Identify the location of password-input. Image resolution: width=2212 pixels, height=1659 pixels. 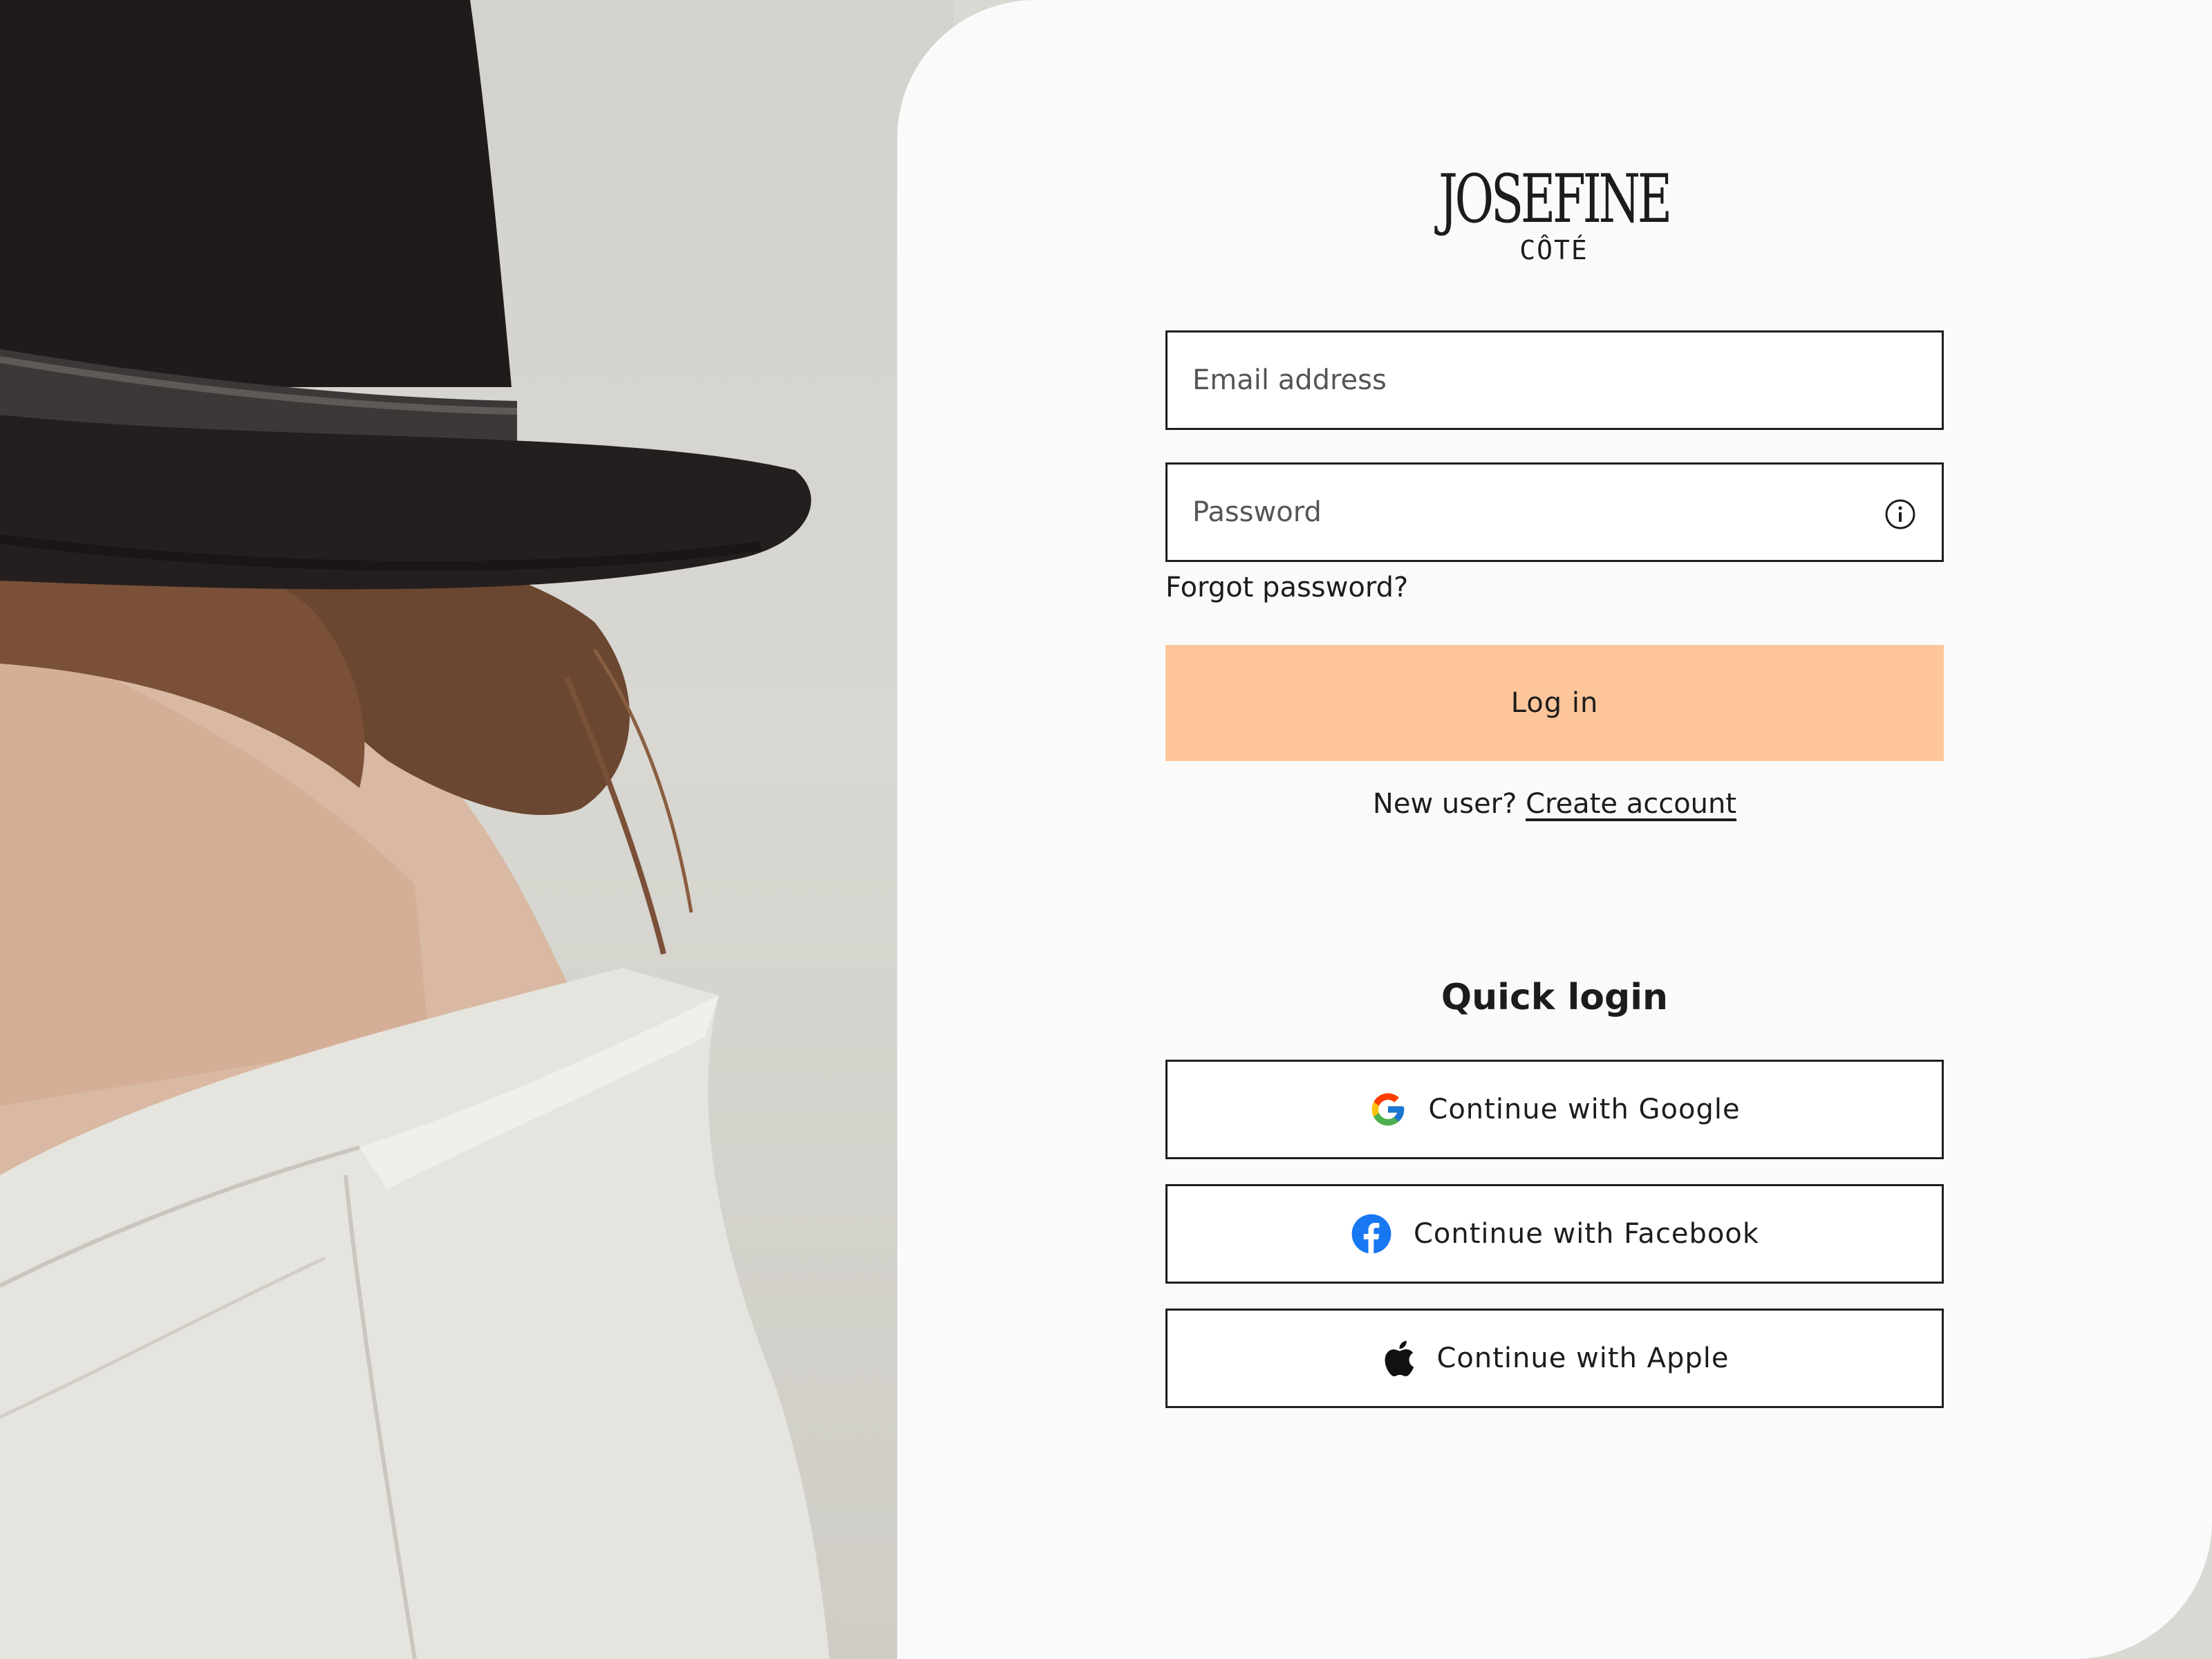
(1555, 513).